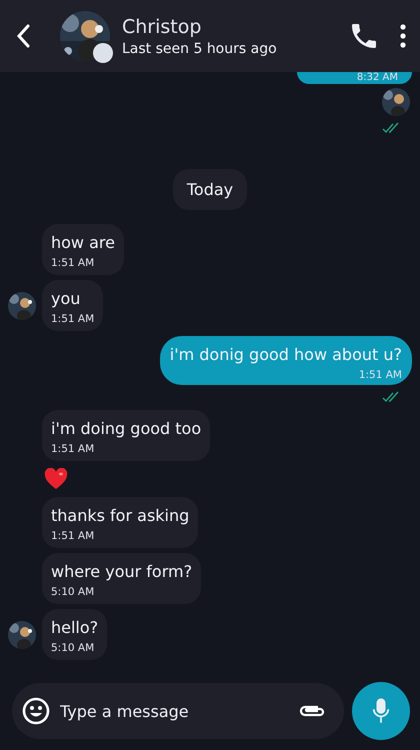  What do you see at coordinates (403, 36) in the screenshot?
I see `more-icon` at bounding box center [403, 36].